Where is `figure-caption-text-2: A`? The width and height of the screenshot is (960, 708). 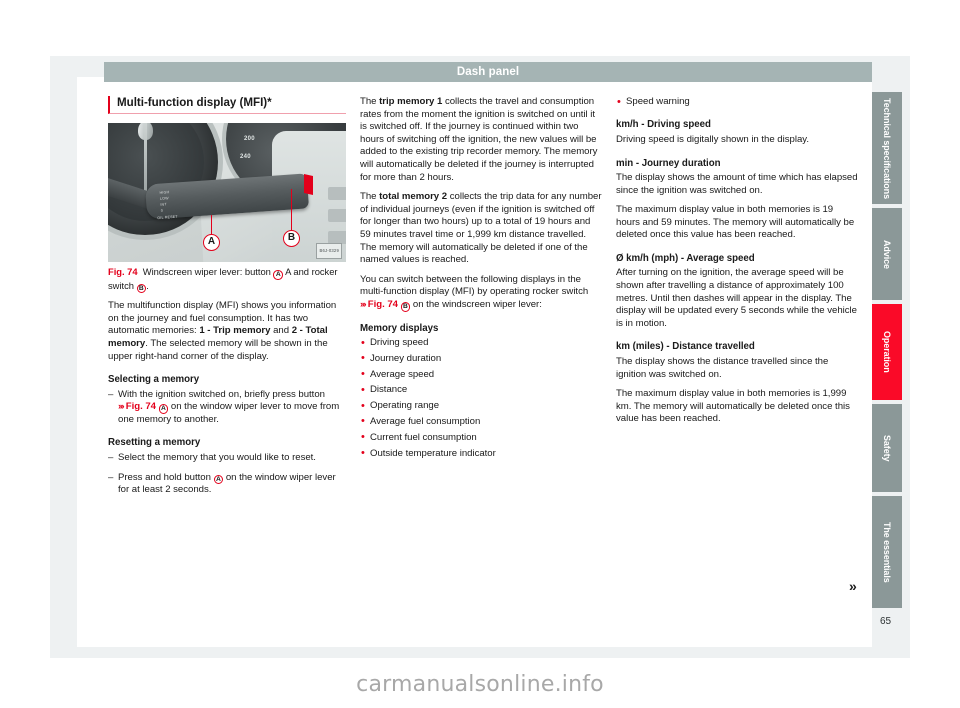 figure-caption-text-2: A is located at coordinates (288, 271).